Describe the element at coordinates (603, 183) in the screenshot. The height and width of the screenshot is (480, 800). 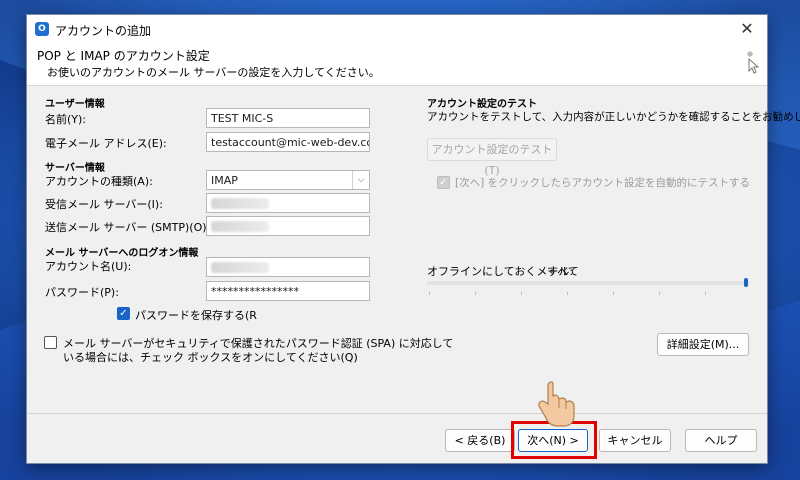
I see `auto-test-label: [次へ] をクリックしたらアカウント設定を自動的にテストする` at that location.